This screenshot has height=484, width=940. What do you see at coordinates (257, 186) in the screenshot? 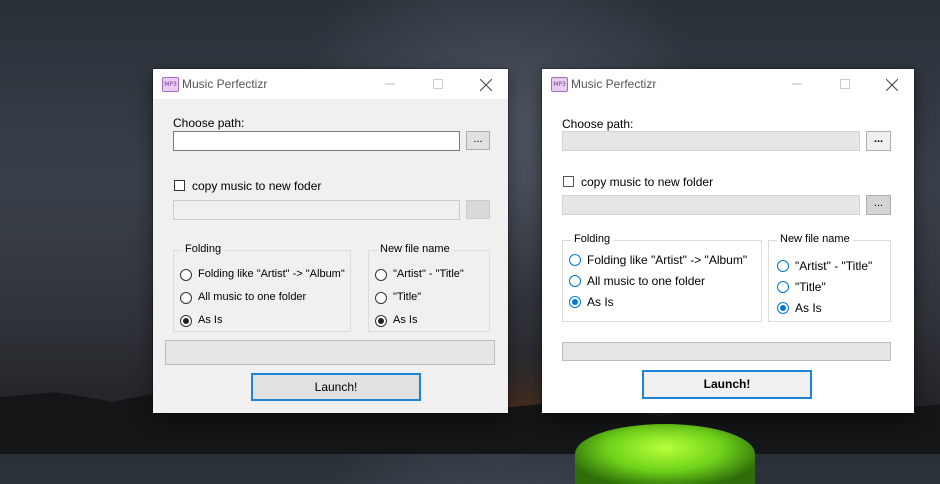
I see `copy-music-label: copy music to new foder` at bounding box center [257, 186].